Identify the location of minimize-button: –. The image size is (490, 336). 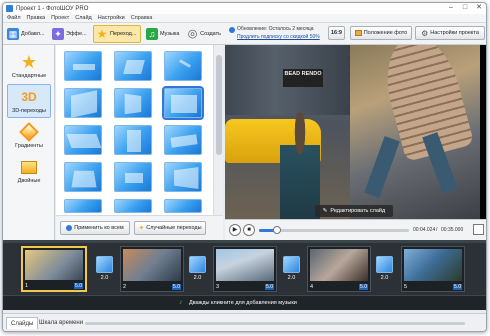
(451, 8).